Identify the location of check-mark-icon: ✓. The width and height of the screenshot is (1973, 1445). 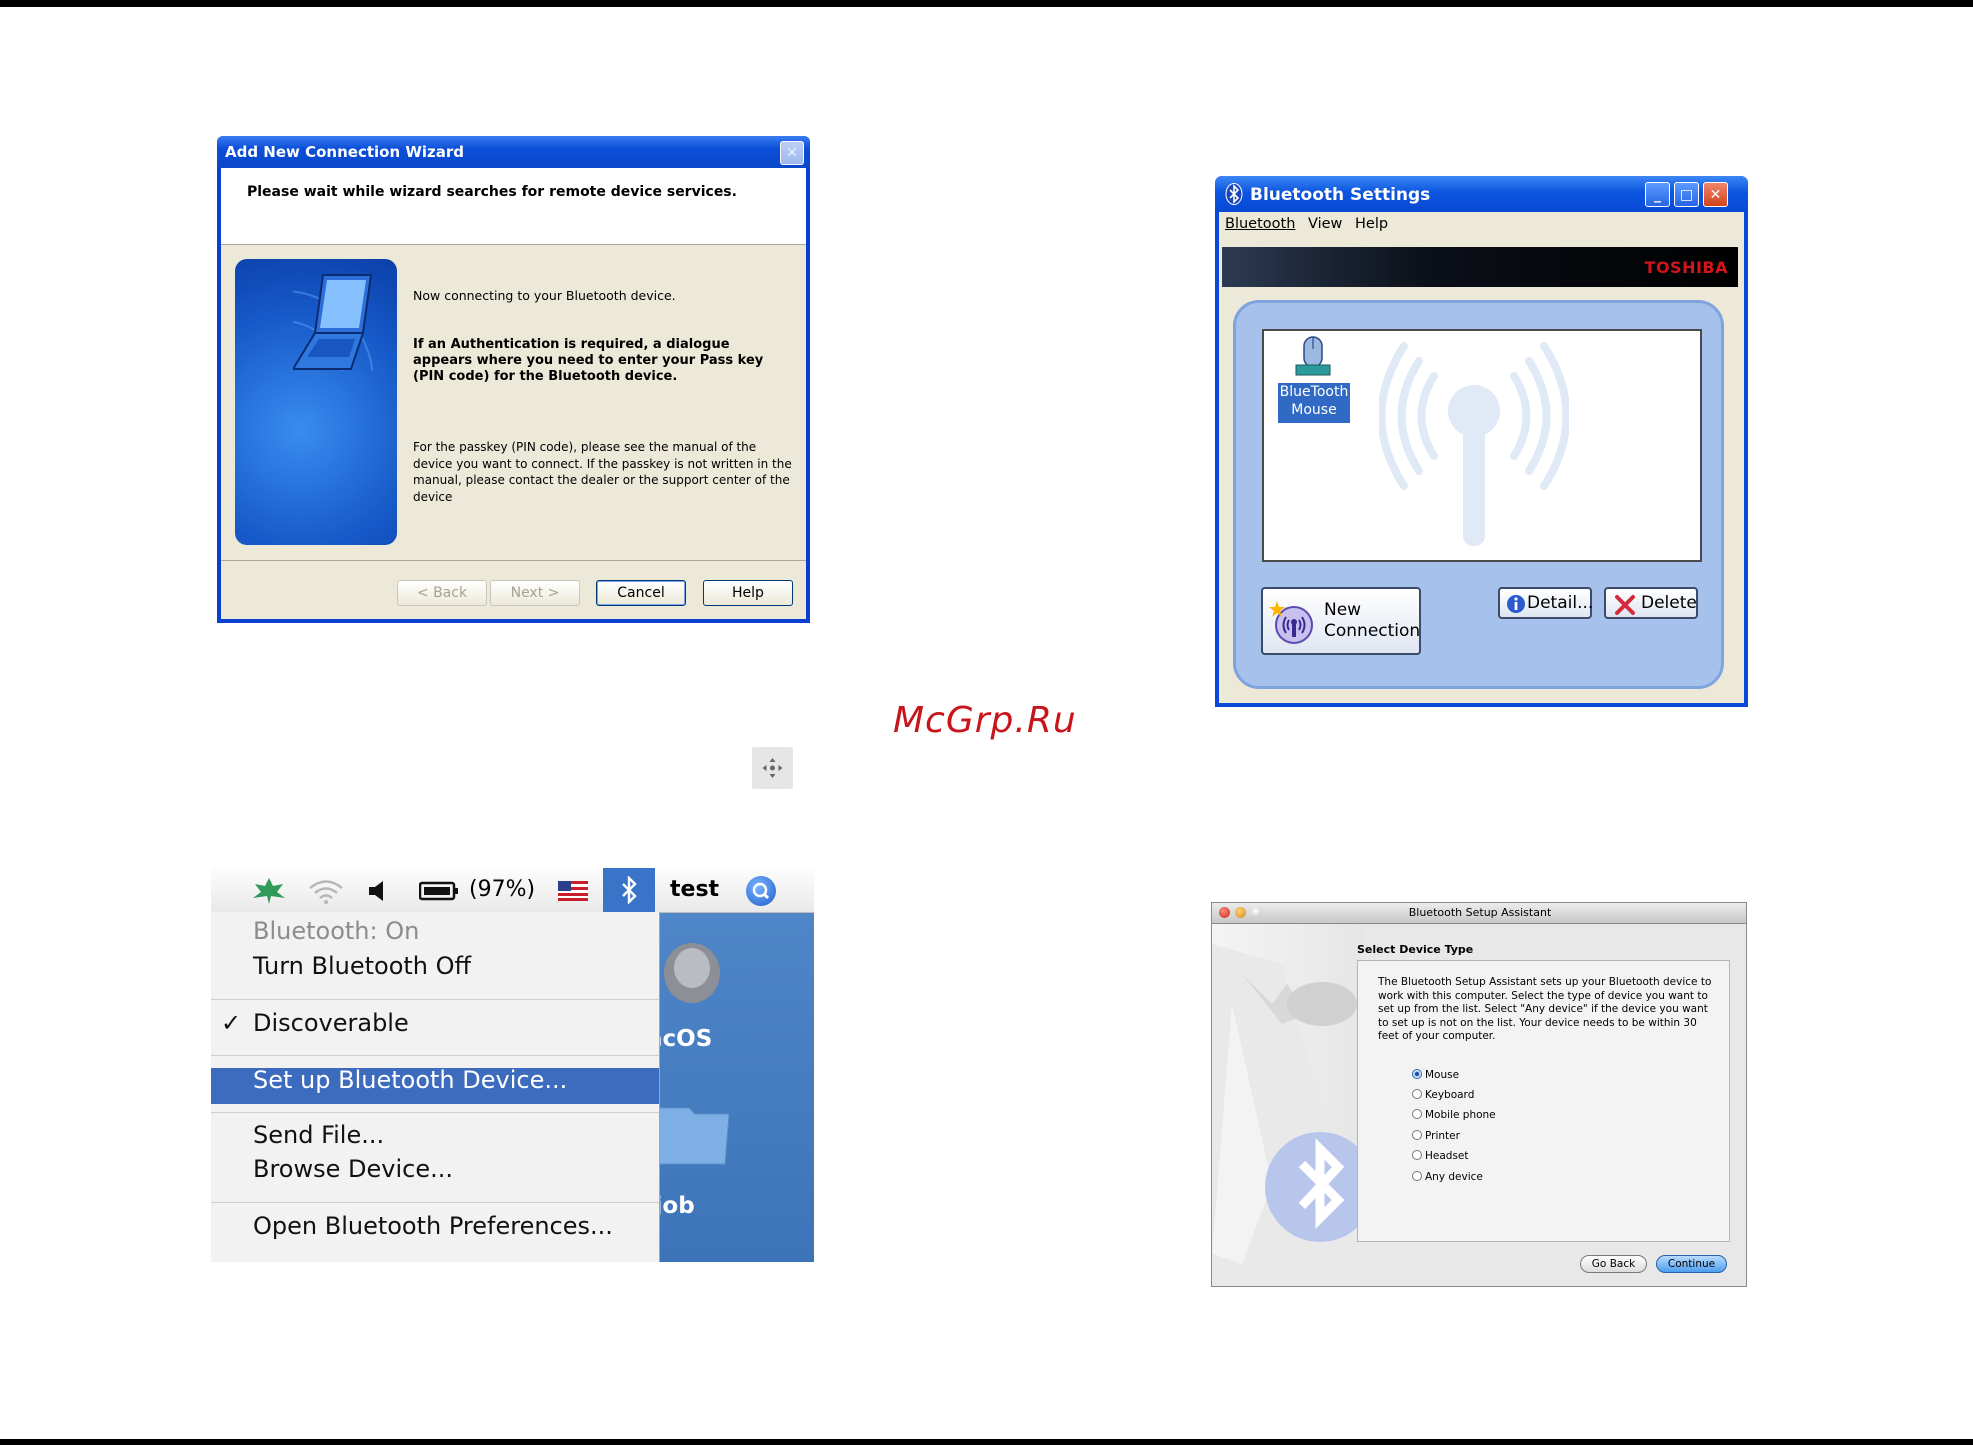
(231, 1023).